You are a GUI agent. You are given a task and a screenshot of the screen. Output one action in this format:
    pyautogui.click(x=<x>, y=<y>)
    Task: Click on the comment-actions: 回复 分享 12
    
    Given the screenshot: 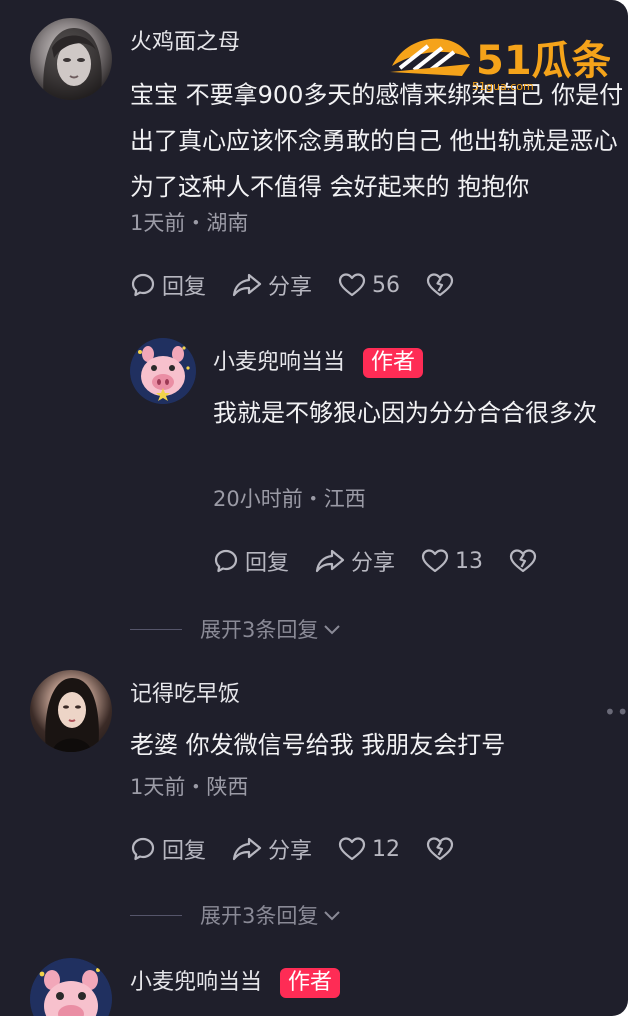 What is the action you would take?
    pyautogui.click(x=305, y=849)
    